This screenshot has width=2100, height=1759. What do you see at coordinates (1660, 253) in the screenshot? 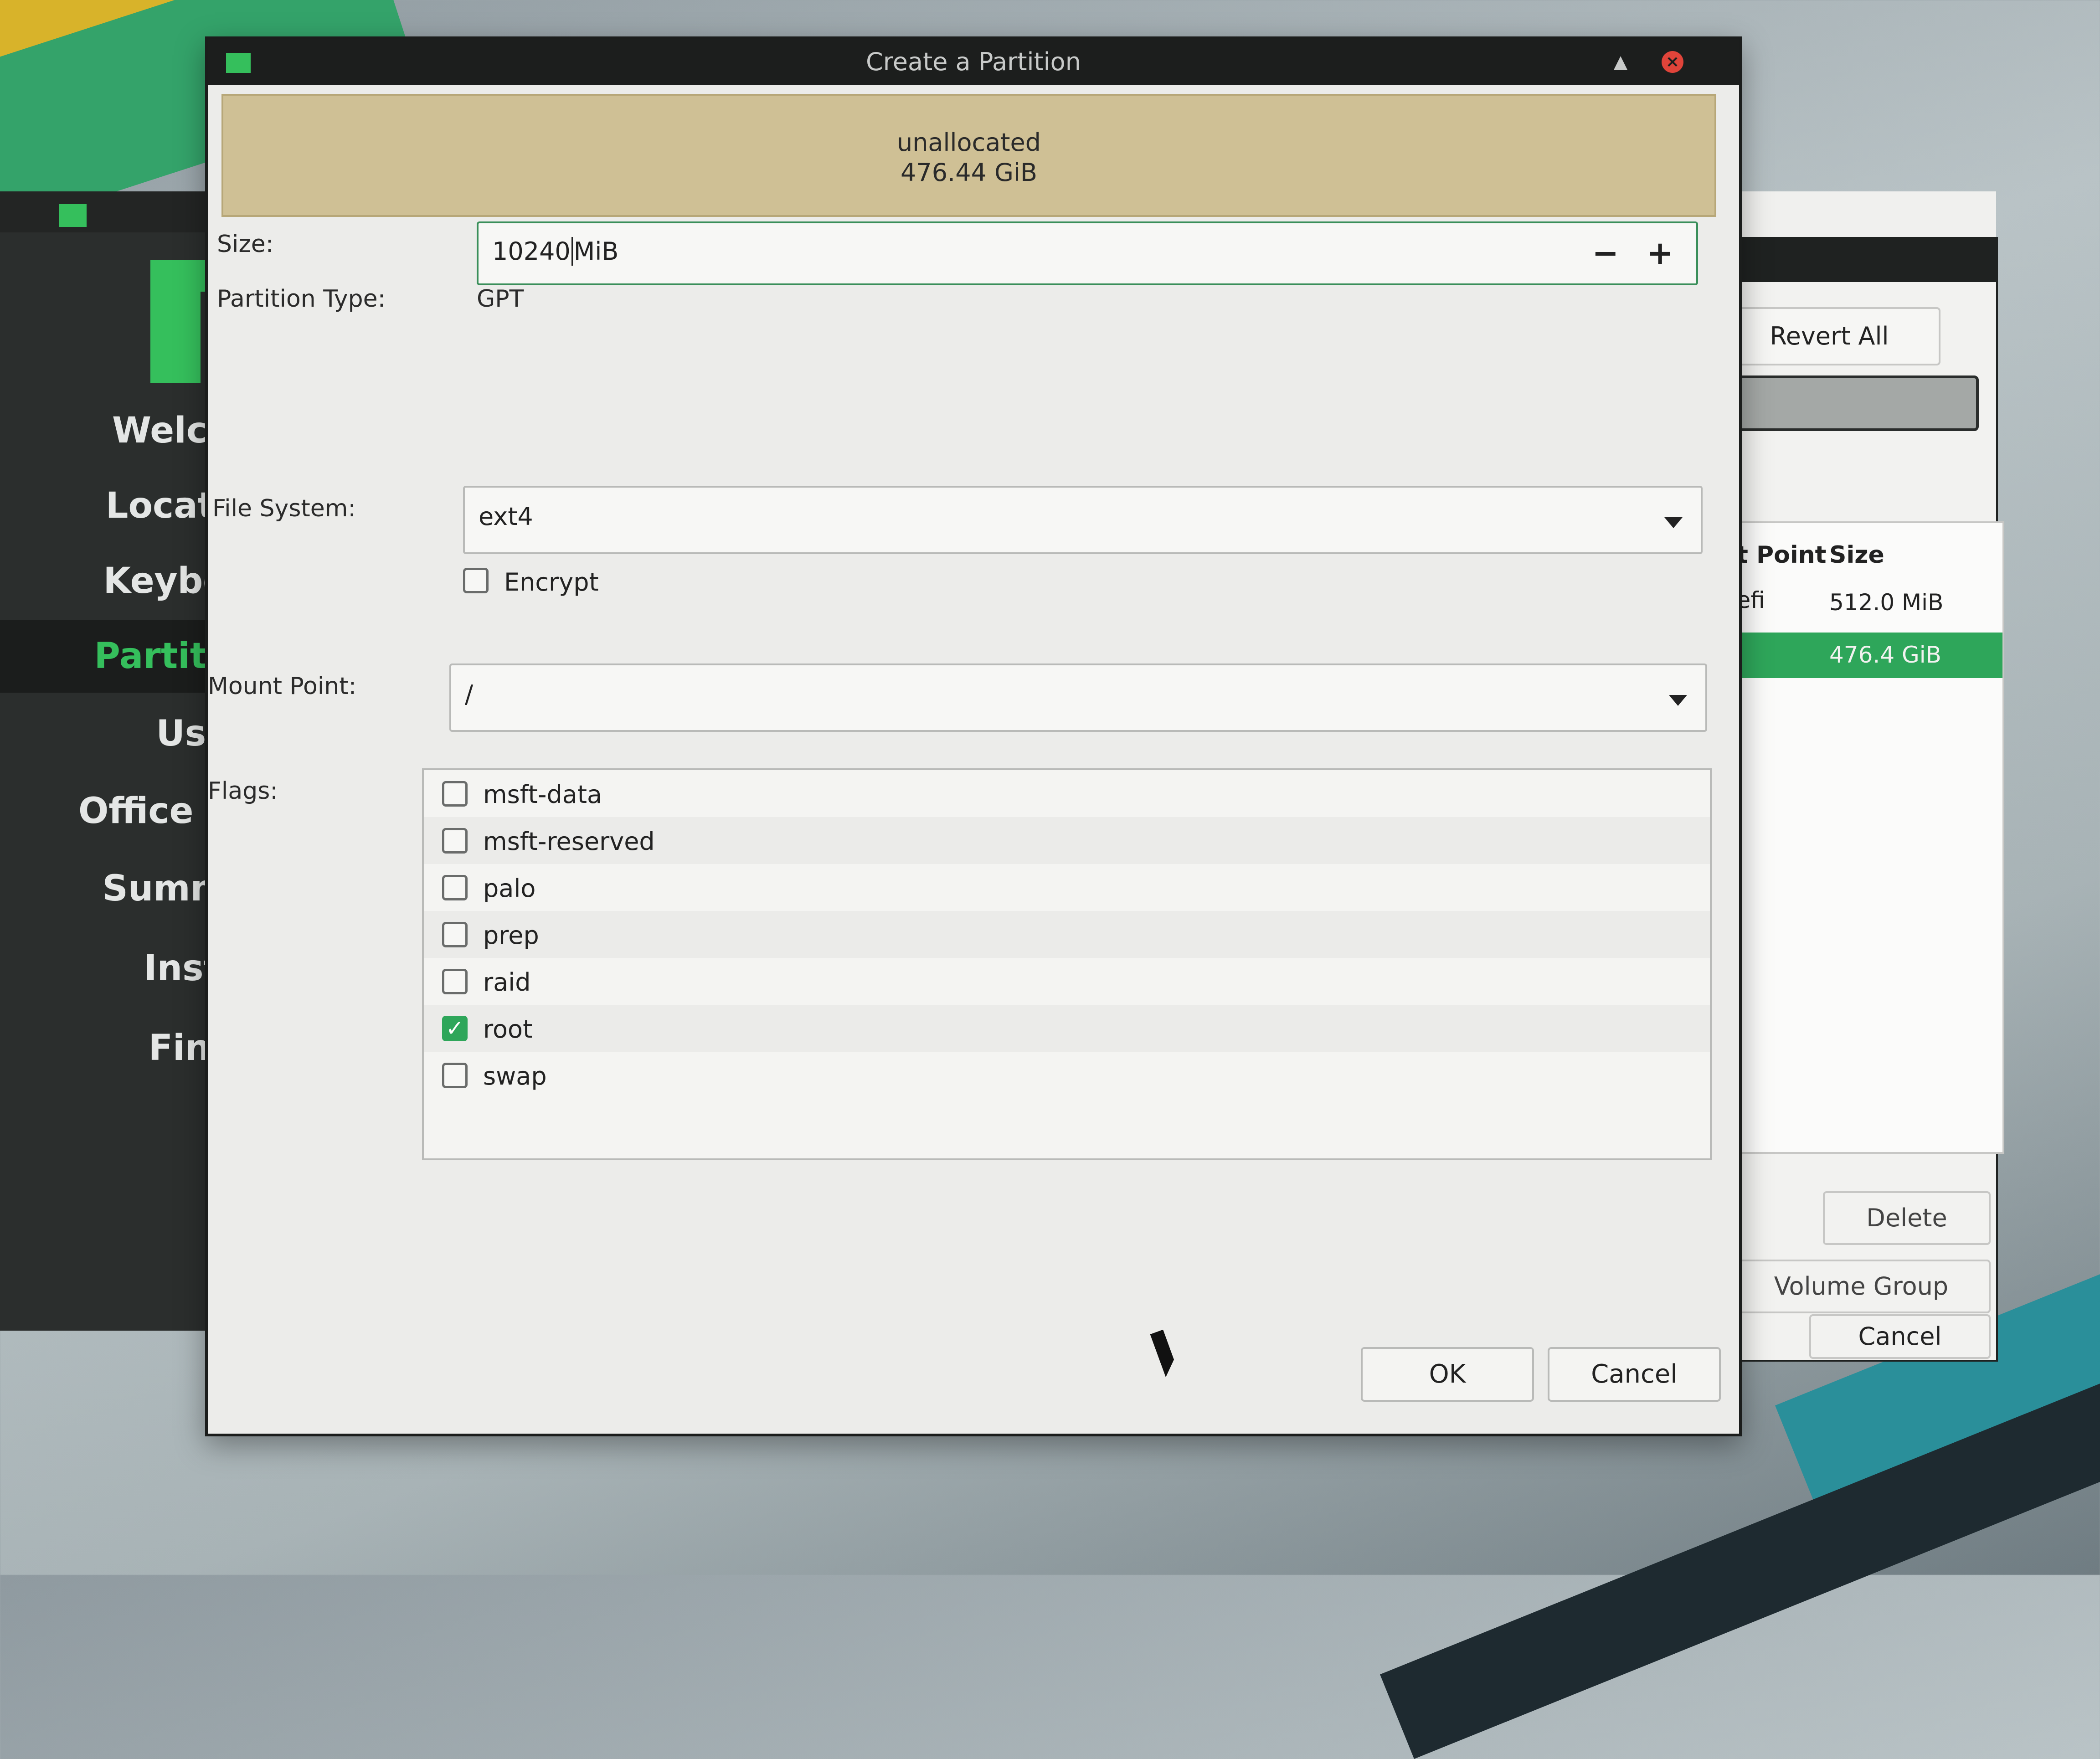
I see `increment-button: +` at bounding box center [1660, 253].